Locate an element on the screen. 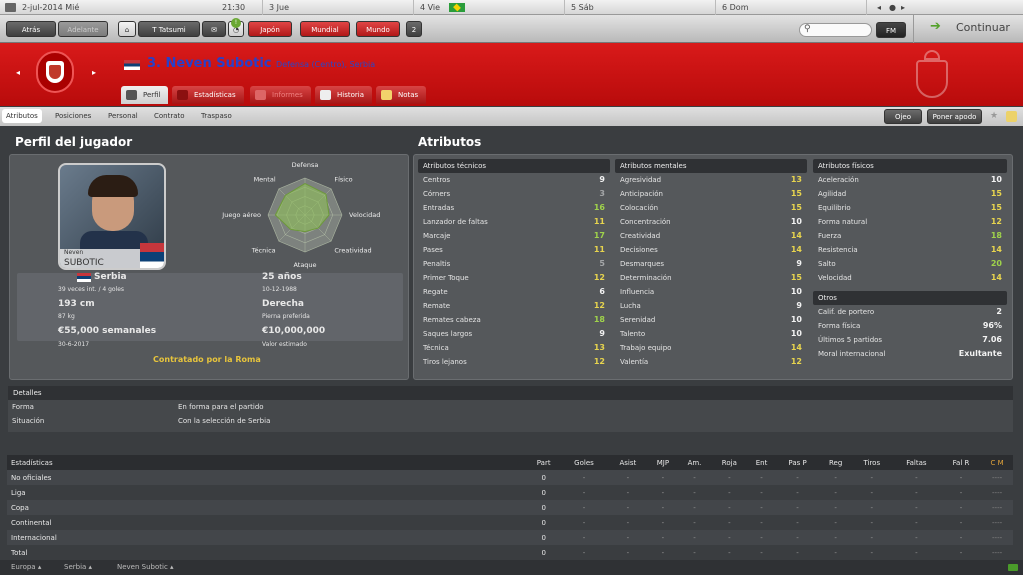  subnav-atributos: Atributos is located at coordinates (22, 116).